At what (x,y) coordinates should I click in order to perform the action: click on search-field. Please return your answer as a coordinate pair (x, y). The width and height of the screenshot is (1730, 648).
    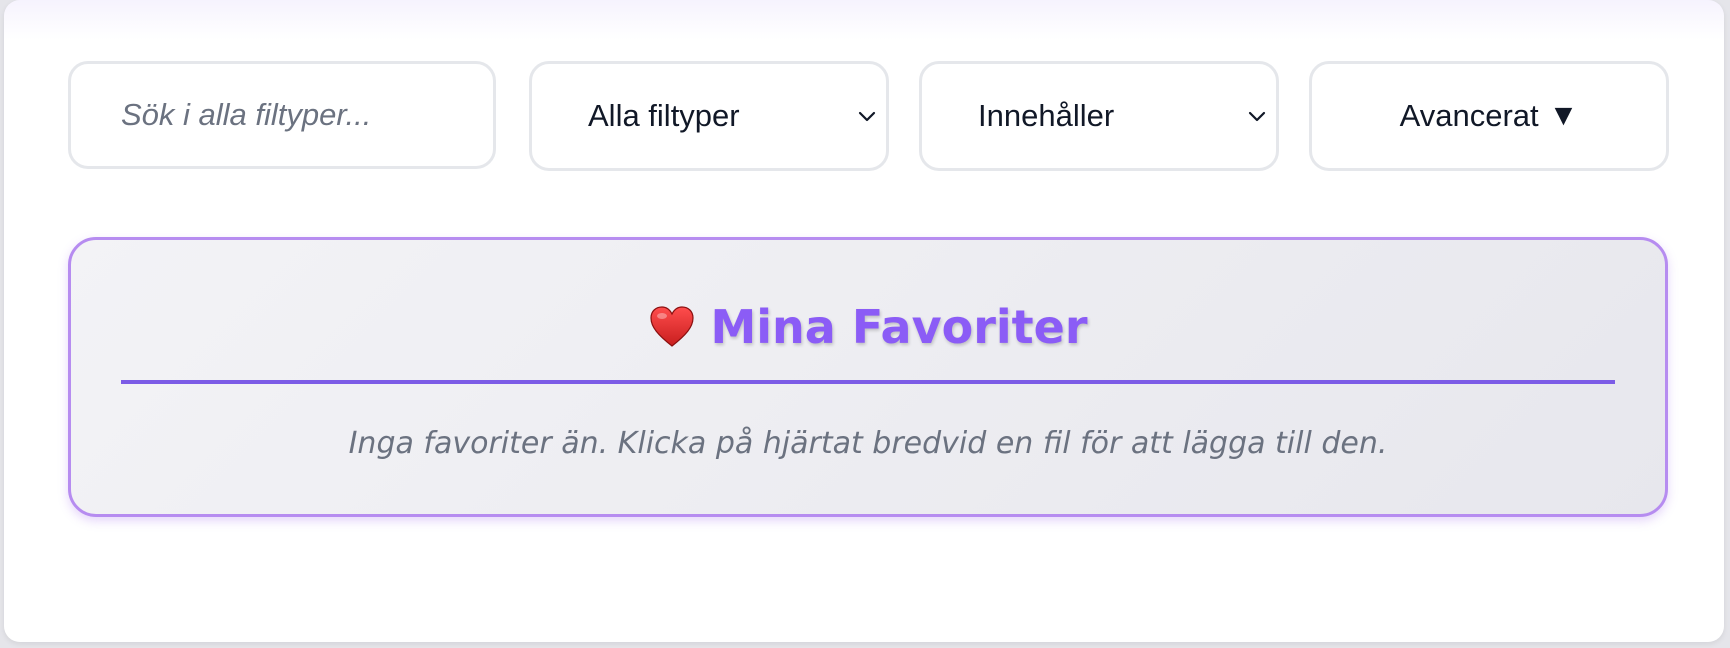
    Looking at the image, I should click on (282, 115).